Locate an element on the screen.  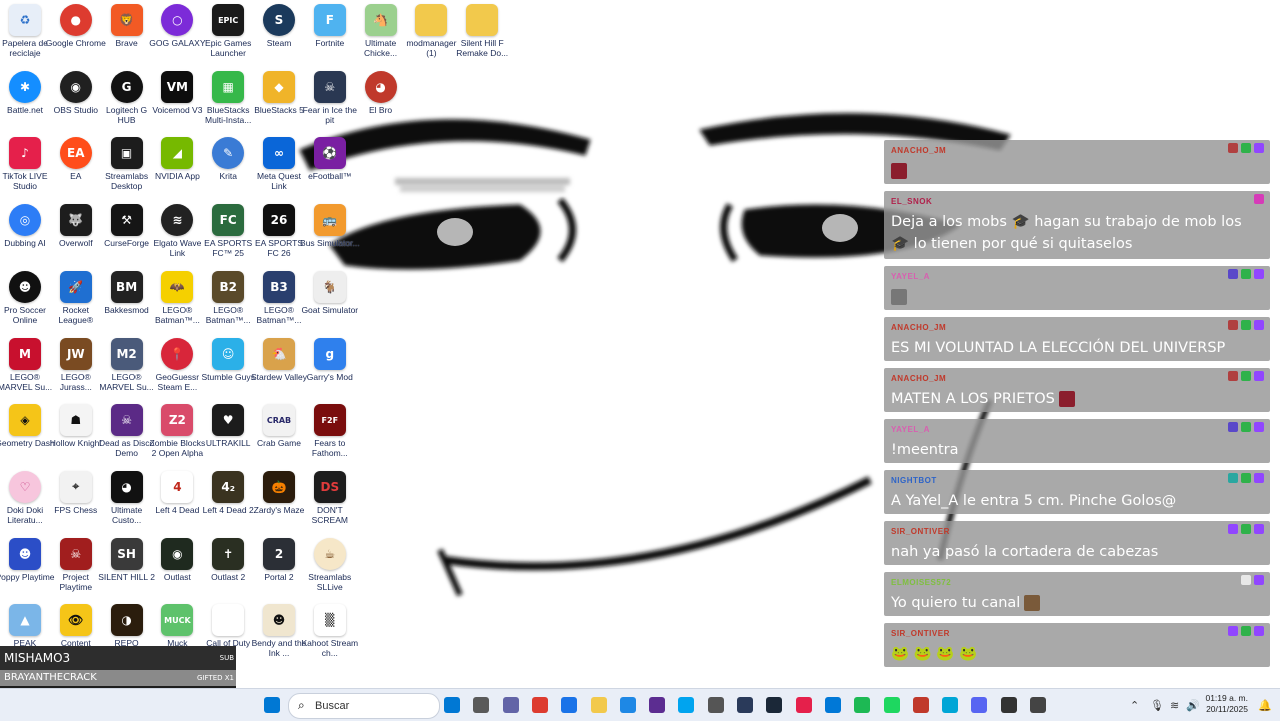
app-icon: ☺ is located at coordinates (228, 353).